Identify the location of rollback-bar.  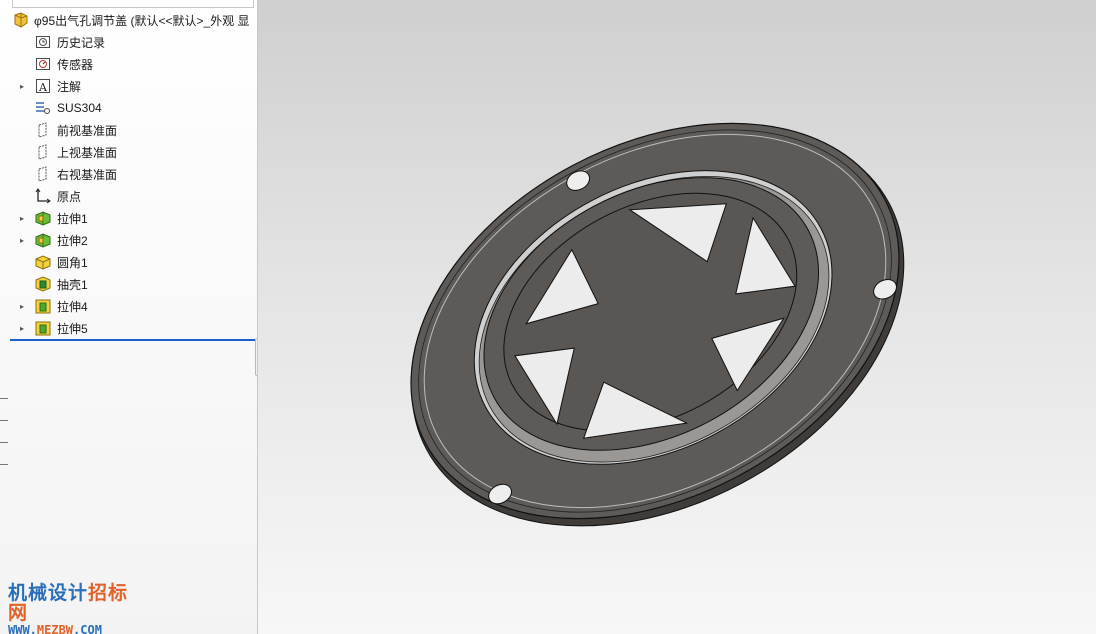
(132, 340).